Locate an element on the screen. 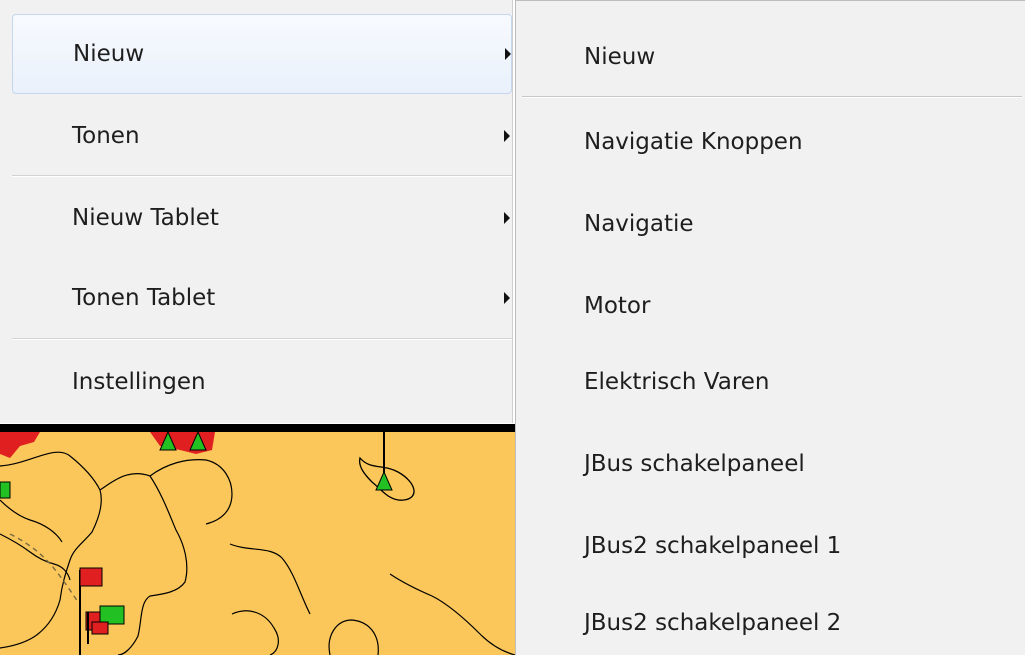  menu-item-nieuw-tablet: Nieuw Tablet is located at coordinates (262, 218).